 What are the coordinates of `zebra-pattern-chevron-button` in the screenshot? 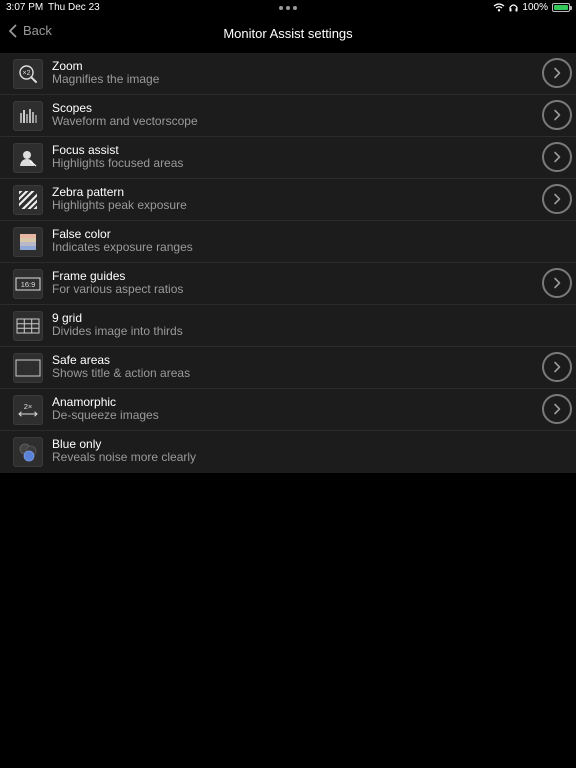 It's located at (557, 199).